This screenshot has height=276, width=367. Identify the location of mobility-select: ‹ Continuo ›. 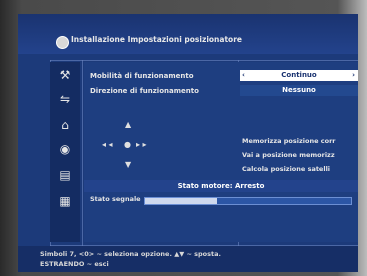
(299, 75).